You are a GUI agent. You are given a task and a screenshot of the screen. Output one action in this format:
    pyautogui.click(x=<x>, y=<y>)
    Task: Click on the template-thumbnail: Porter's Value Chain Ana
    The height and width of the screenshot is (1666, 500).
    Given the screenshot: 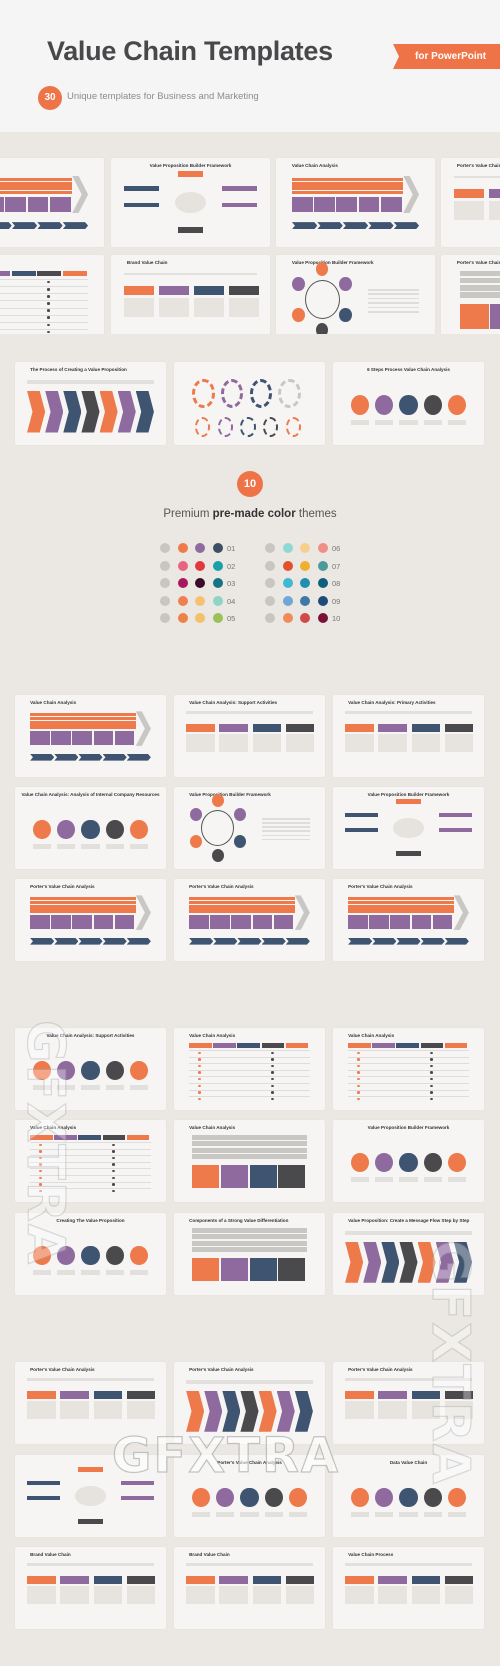 What is the action you would take?
    pyautogui.click(x=470, y=294)
    